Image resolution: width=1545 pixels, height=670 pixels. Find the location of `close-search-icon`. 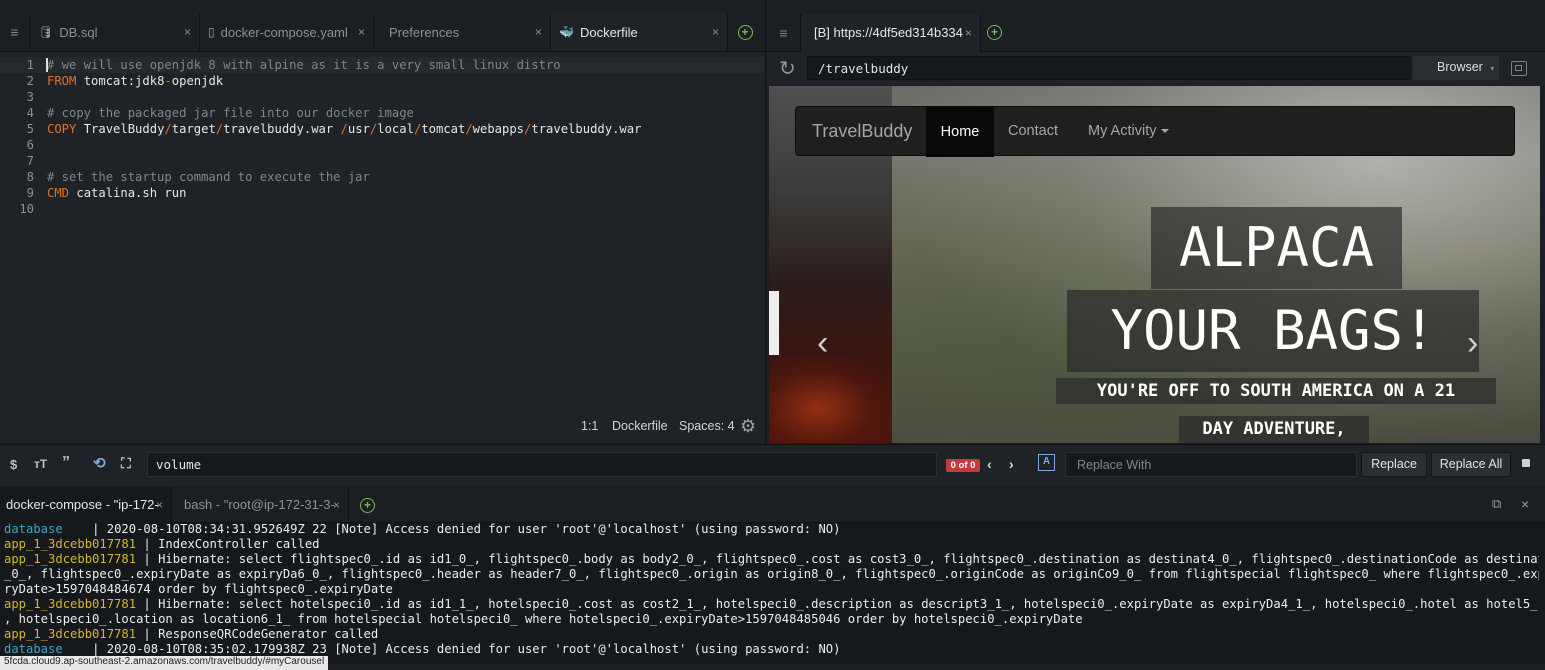

close-search-icon is located at coordinates (1526, 463).